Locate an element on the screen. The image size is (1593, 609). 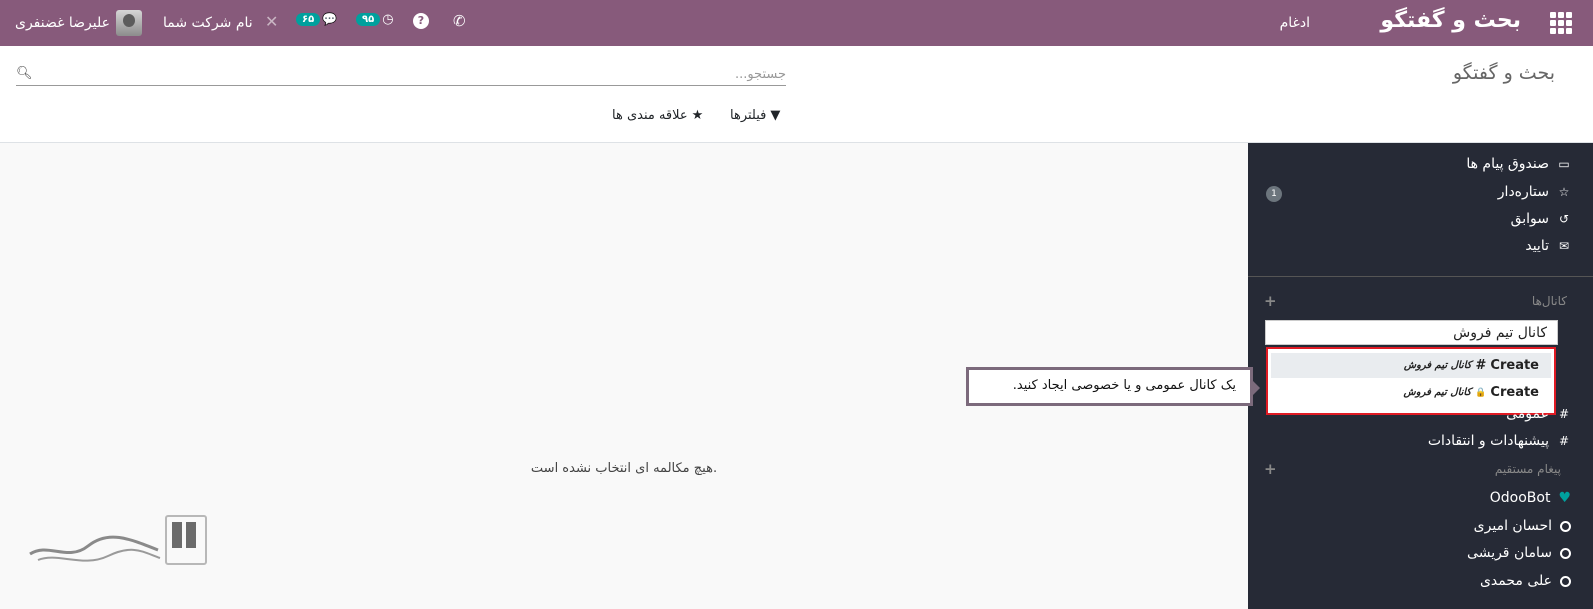
activities-badge: ۹۵ is located at coordinates (368, 19).